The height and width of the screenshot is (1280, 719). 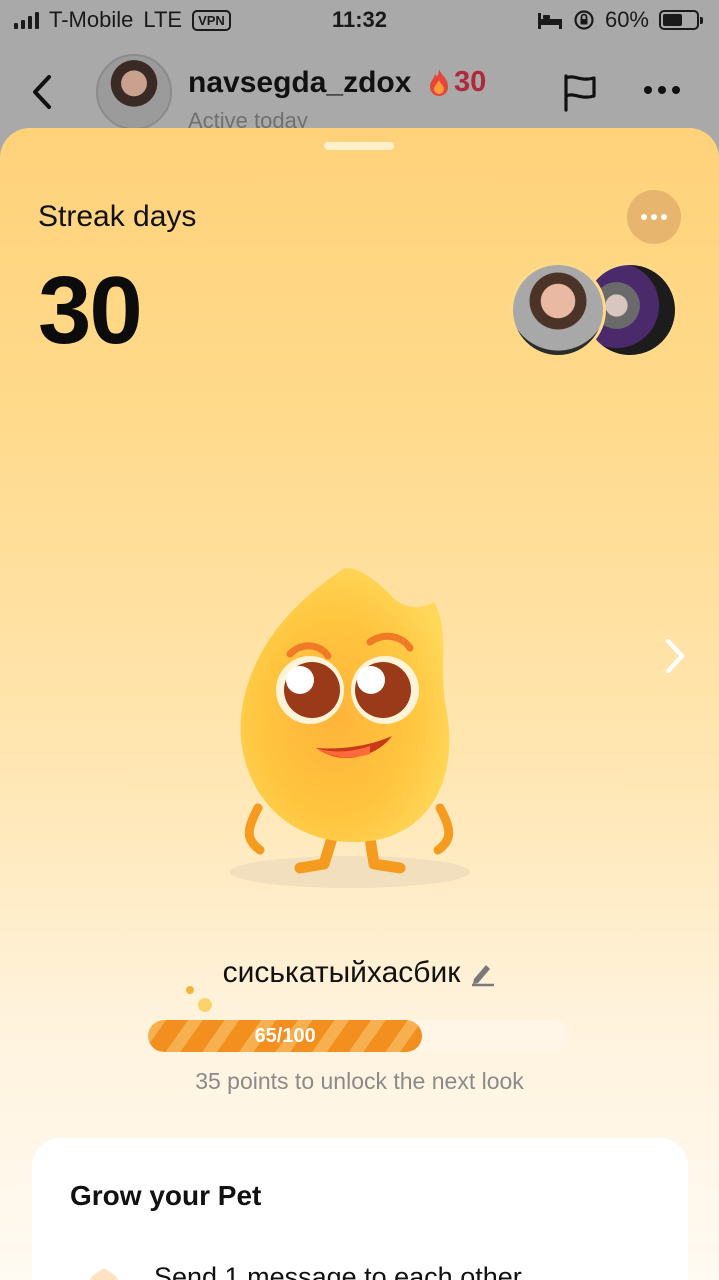 I want to click on streak-days-number: 30, so click(x=90, y=310).